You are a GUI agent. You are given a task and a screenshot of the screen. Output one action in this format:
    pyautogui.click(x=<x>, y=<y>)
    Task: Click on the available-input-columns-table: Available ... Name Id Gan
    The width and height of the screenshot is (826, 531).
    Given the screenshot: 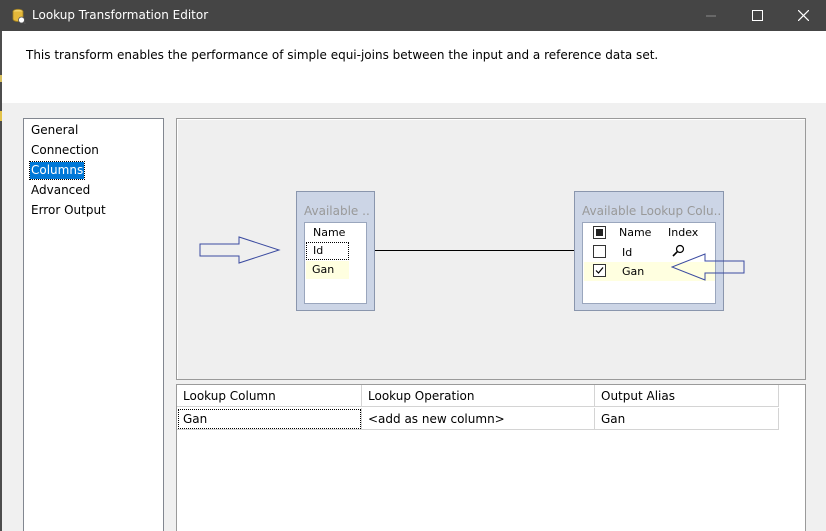 What is the action you would take?
    pyautogui.click(x=335, y=251)
    